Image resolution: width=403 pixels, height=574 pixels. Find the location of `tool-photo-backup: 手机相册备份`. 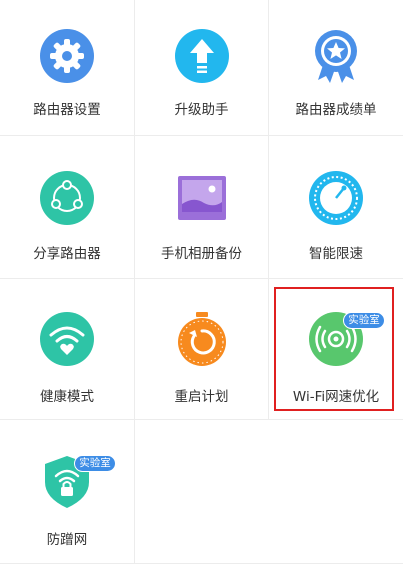

tool-photo-backup: 手机相册备份 is located at coordinates (202, 207).